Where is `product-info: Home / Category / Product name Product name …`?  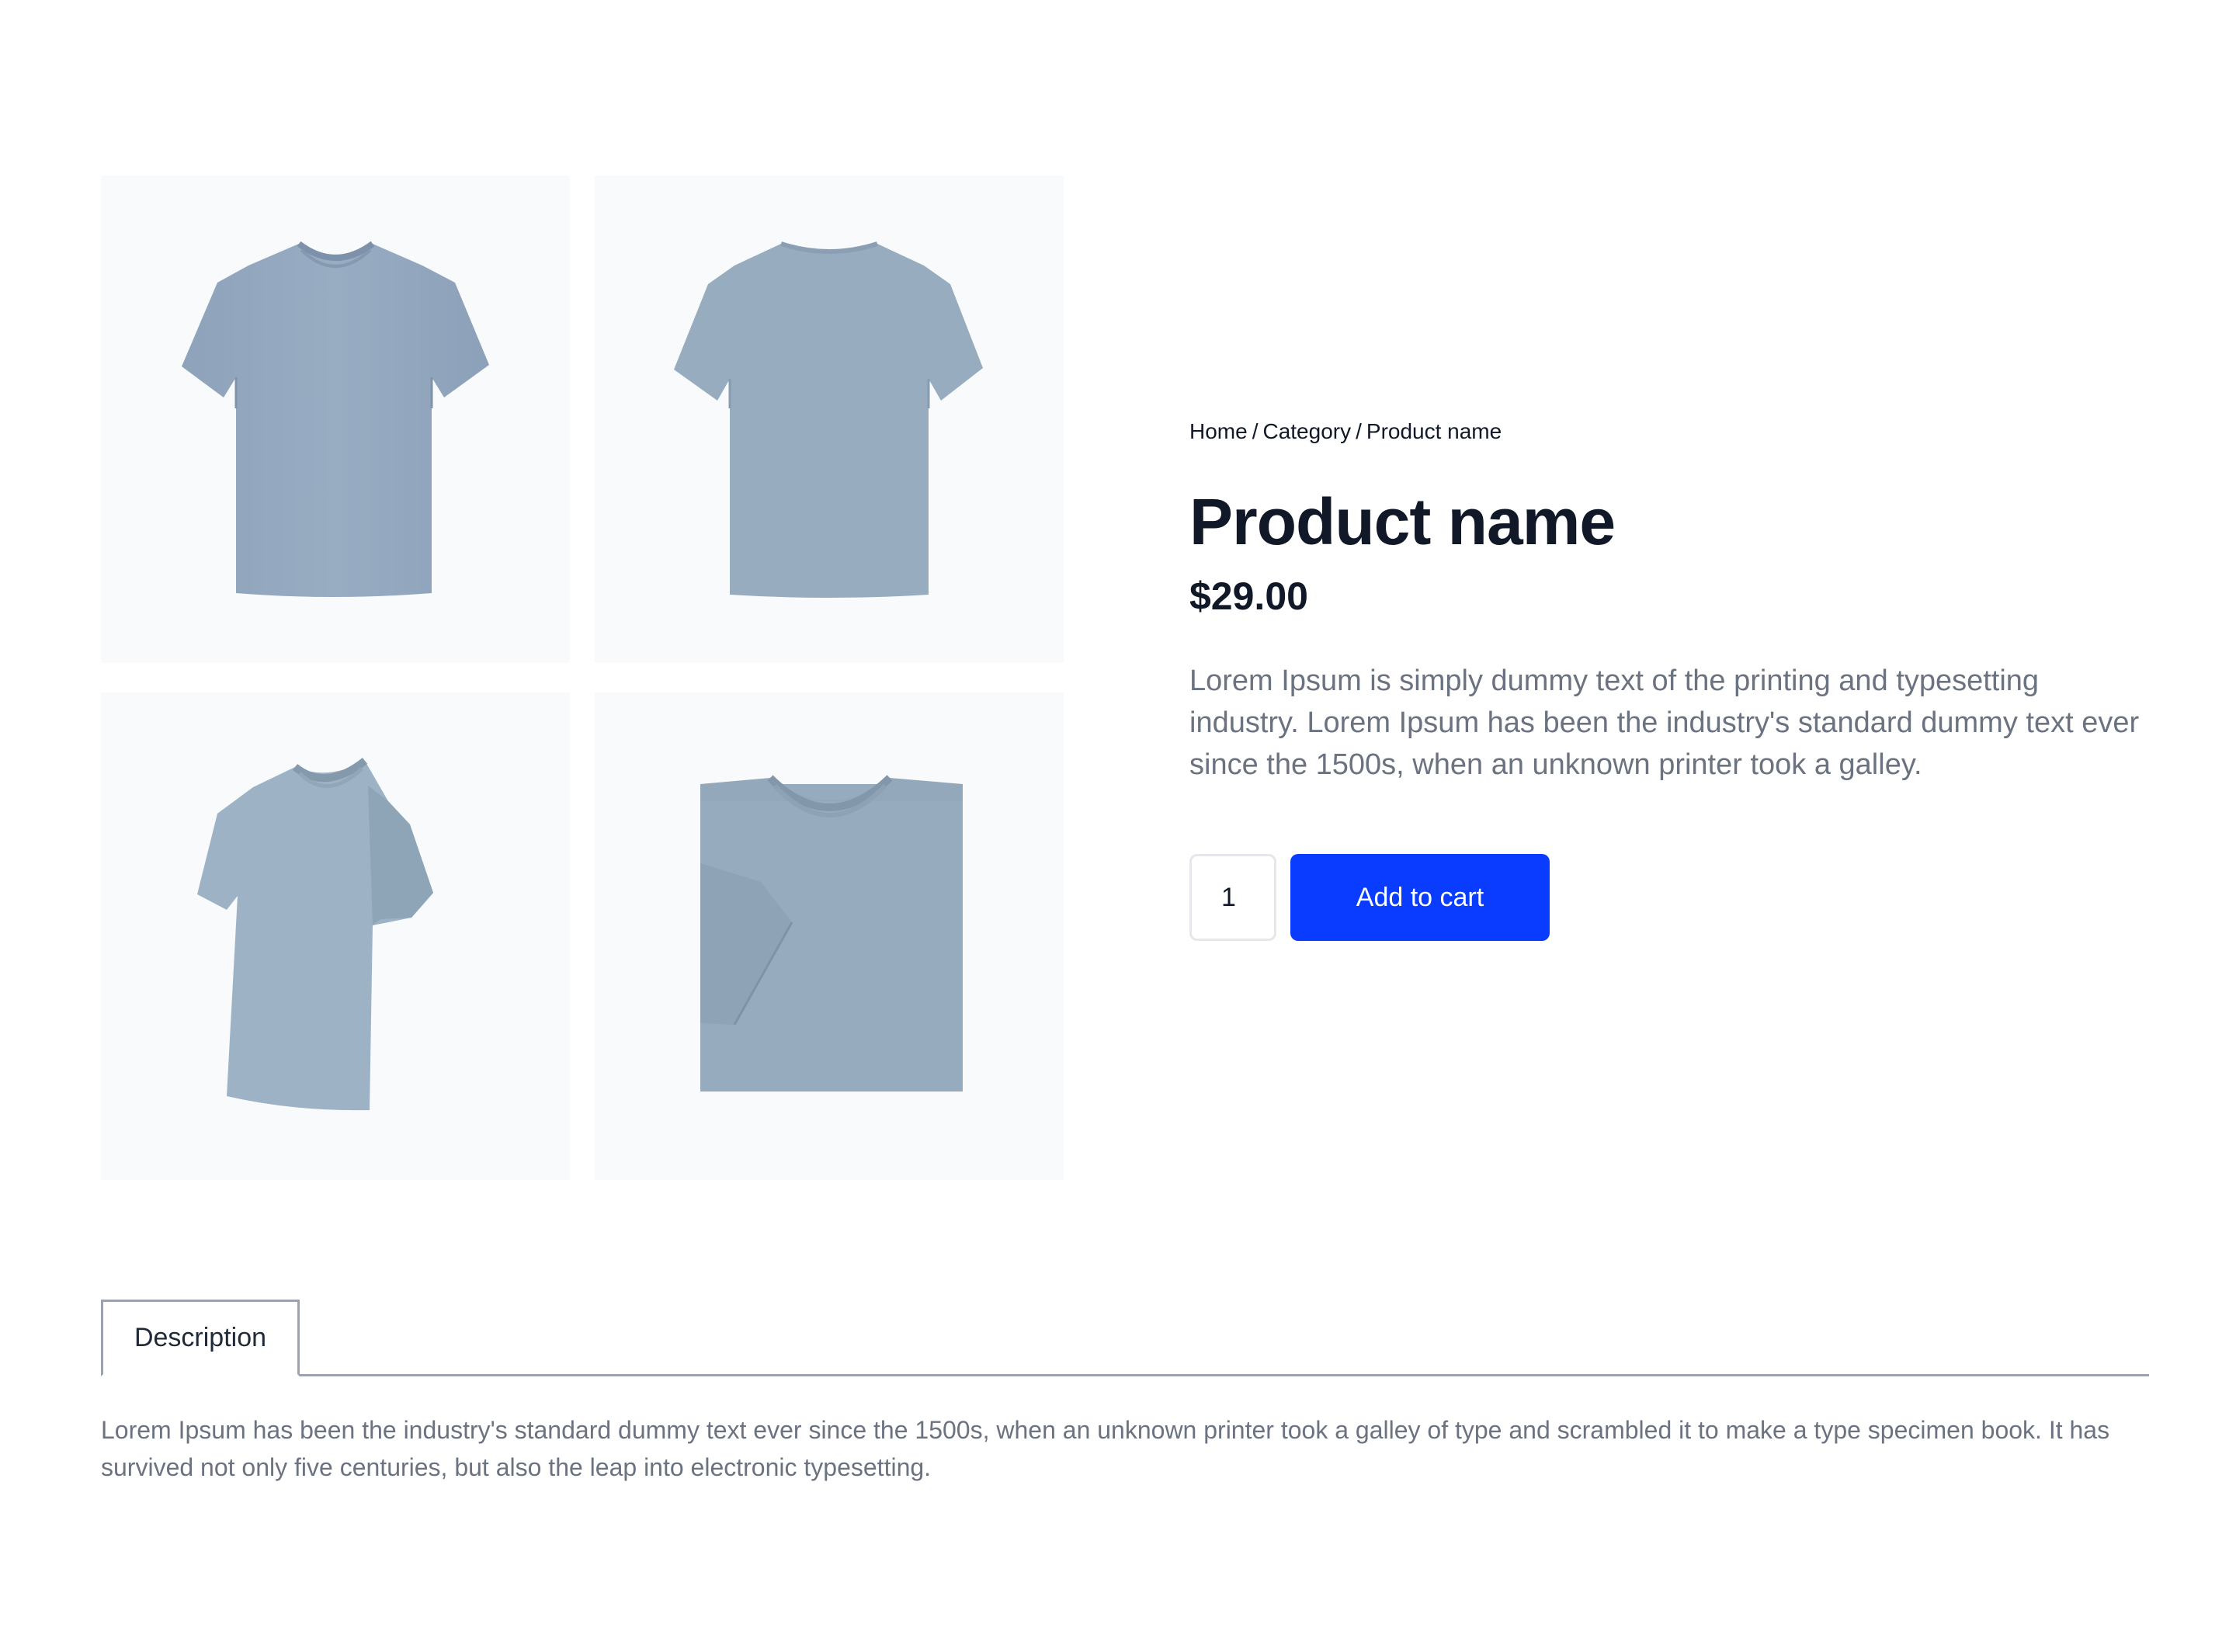 product-info: Home / Category / Product name Product name … is located at coordinates (1670, 672).